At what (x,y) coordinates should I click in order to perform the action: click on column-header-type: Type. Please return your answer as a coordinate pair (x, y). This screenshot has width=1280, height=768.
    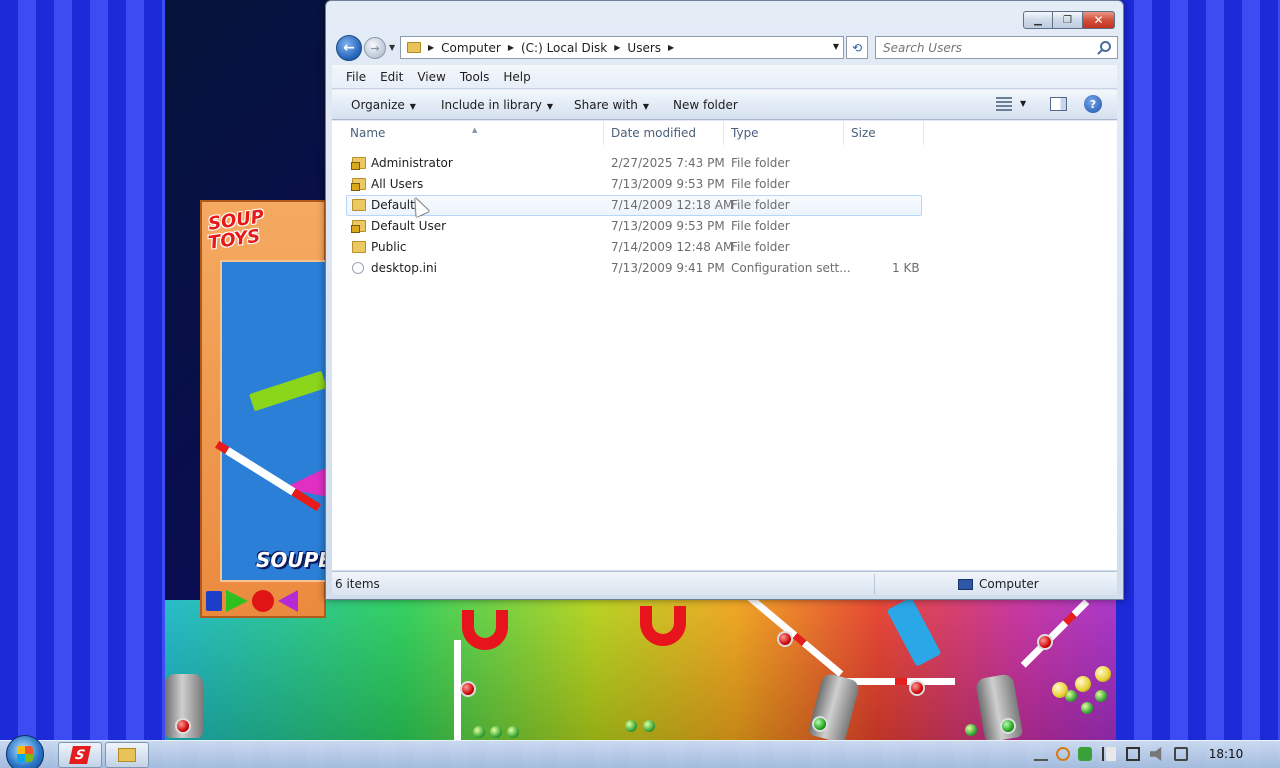
    Looking at the image, I should click on (784, 133).